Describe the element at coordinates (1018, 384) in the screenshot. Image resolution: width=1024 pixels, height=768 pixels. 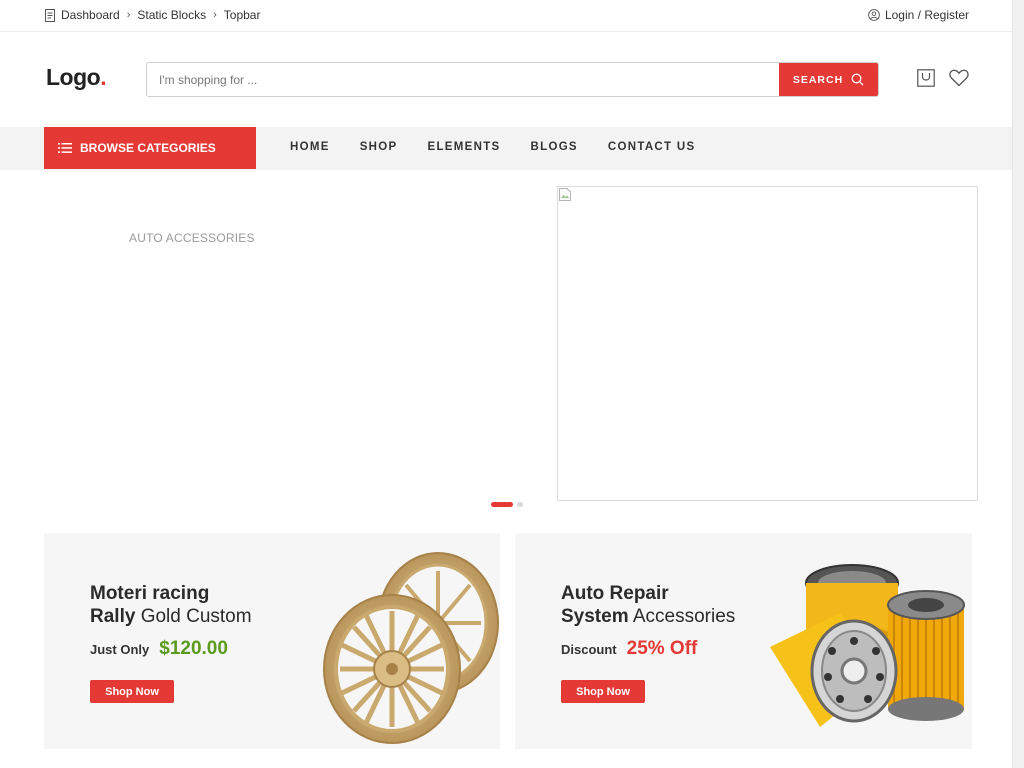
I see `page-scrollbar` at that location.